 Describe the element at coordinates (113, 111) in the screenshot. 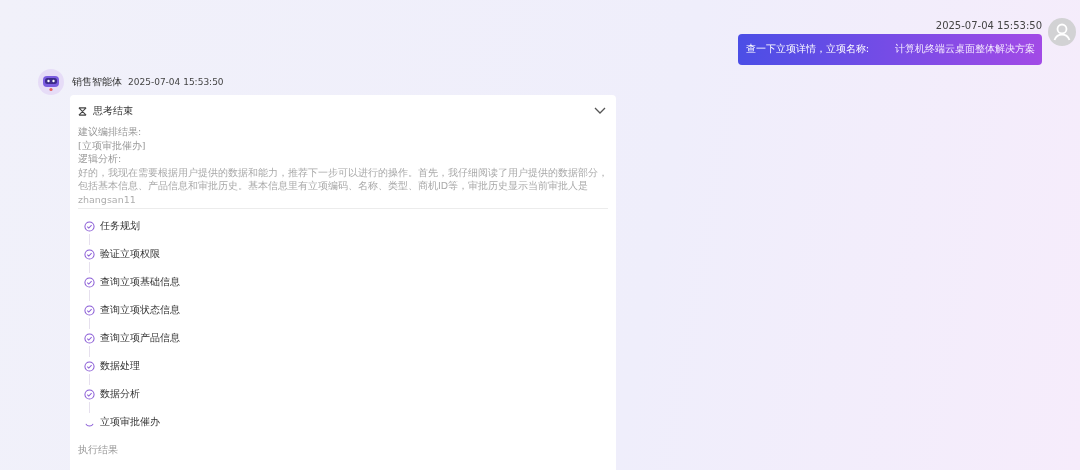

I see `thinking-title: 思考结束` at that location.